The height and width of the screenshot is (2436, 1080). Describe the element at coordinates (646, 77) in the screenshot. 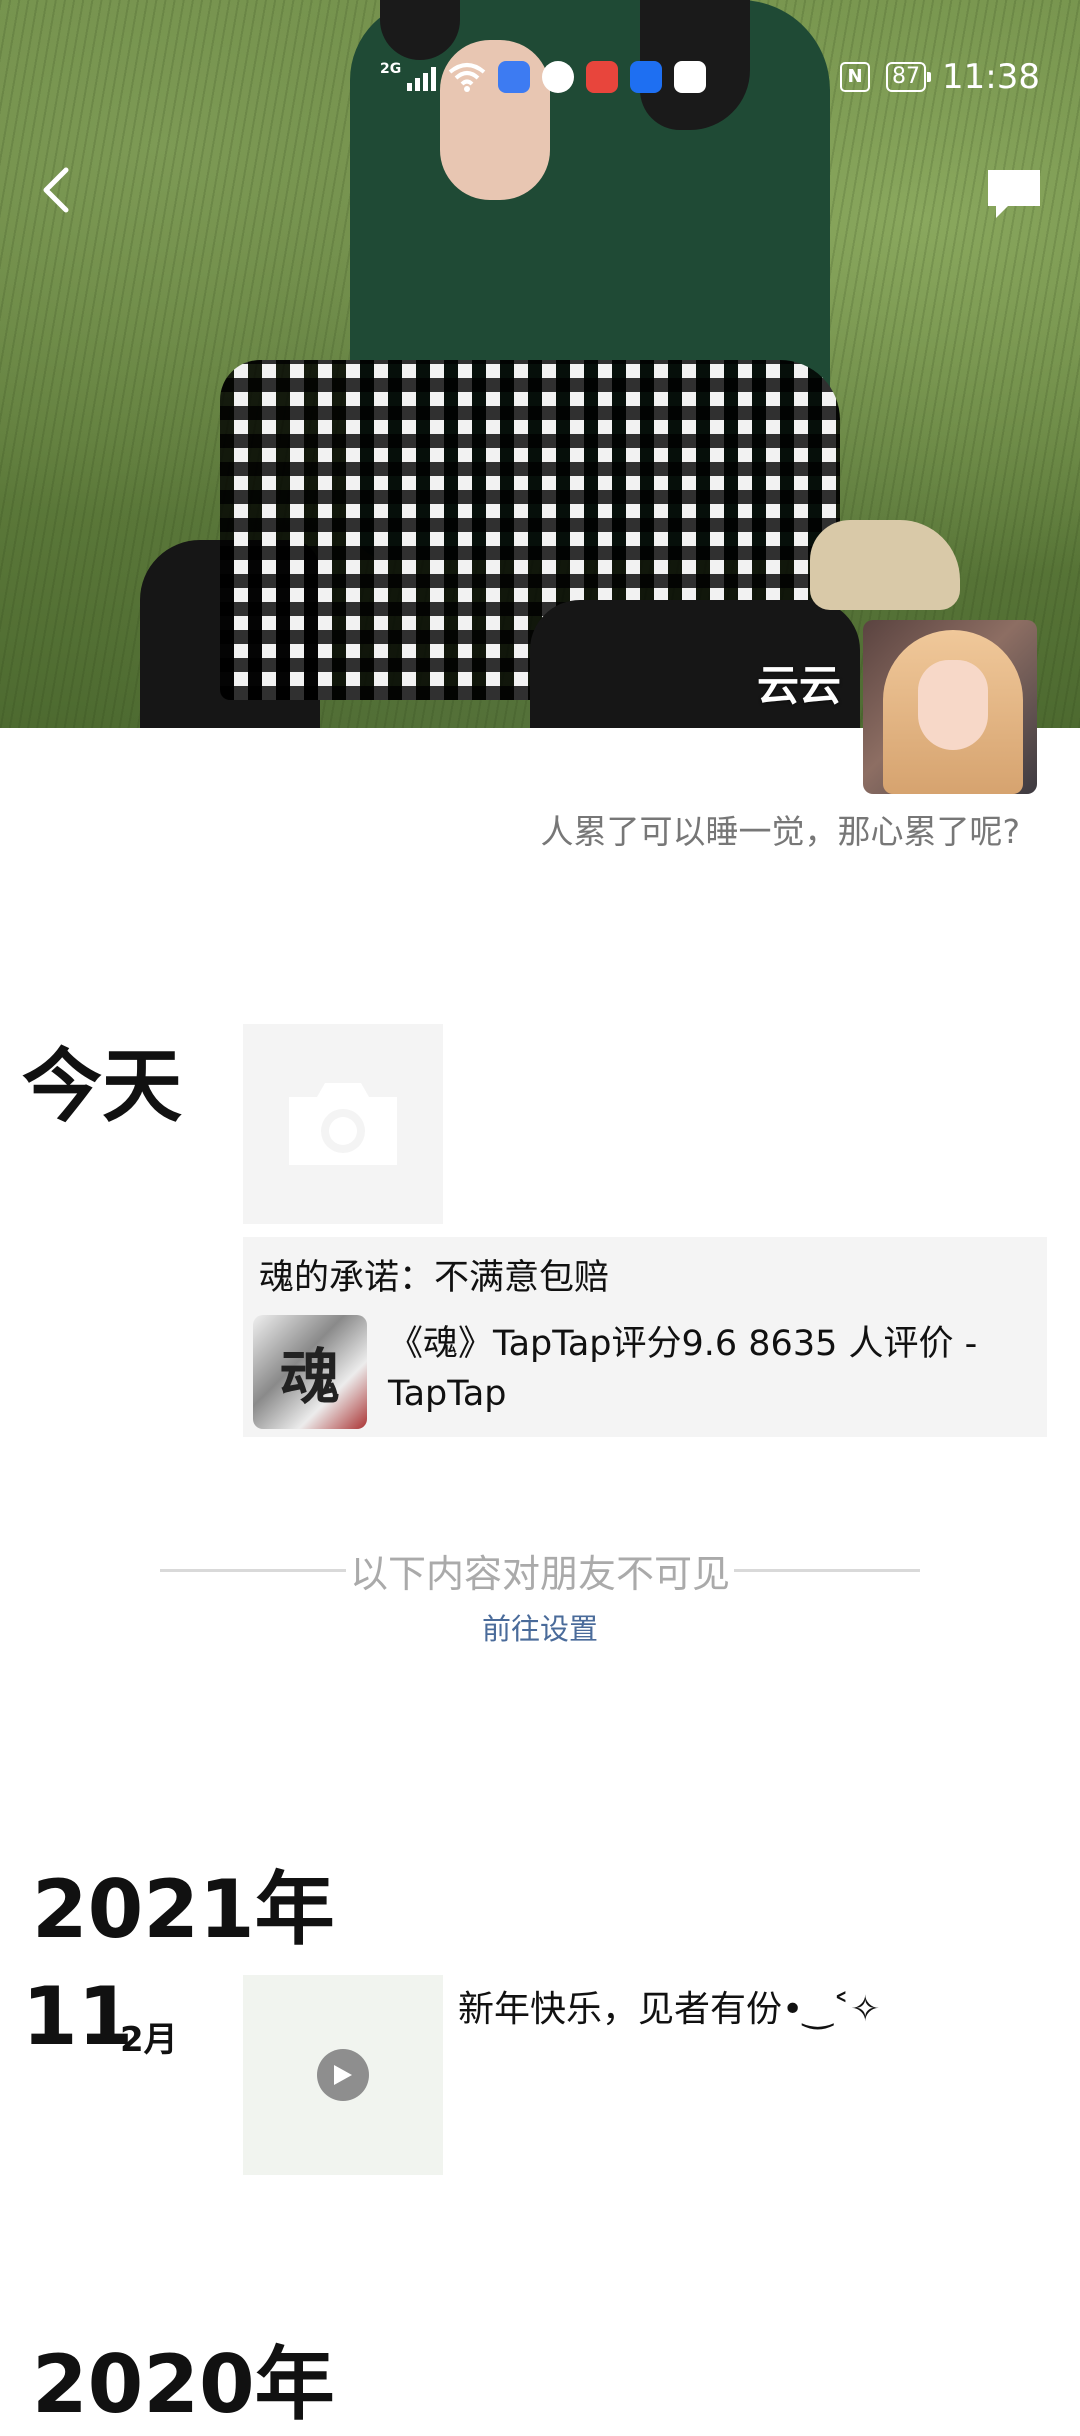

I see `tips-app-icon` at that location.